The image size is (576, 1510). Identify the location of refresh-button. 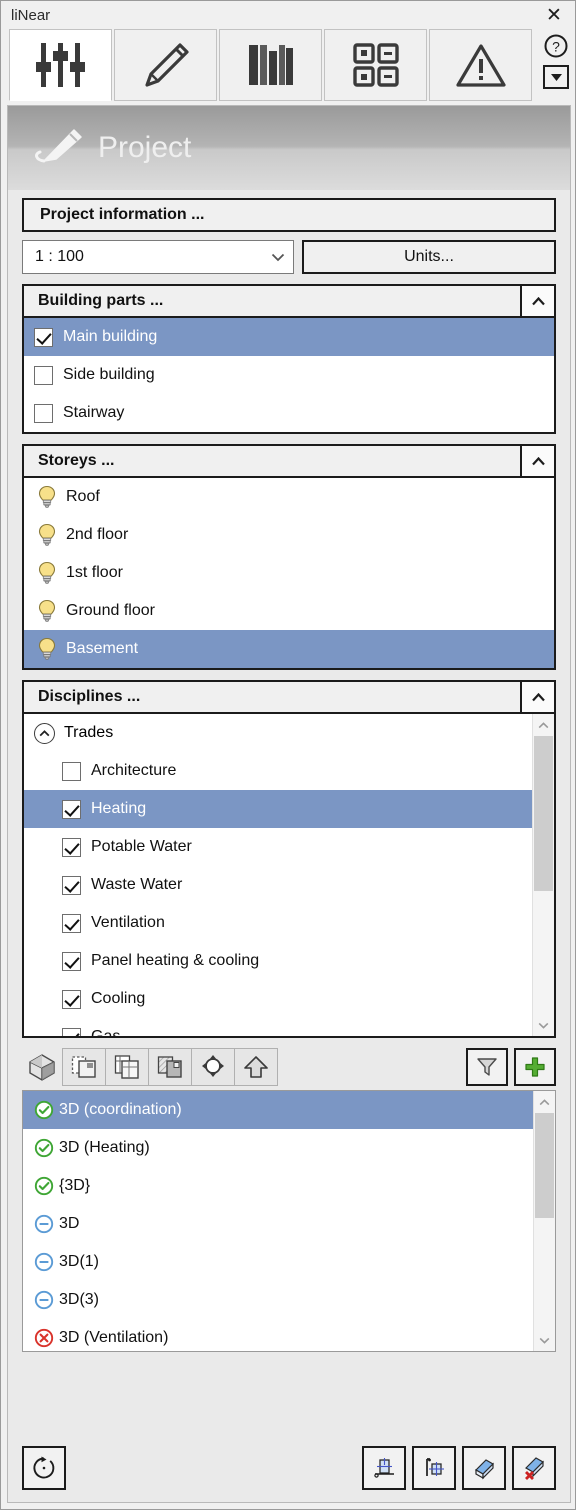
(44, 1468).